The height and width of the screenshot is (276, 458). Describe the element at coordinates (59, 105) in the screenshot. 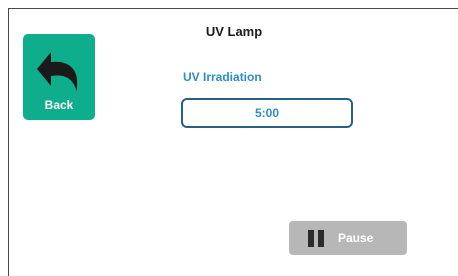

I see `back-button-label: Back` at that location.